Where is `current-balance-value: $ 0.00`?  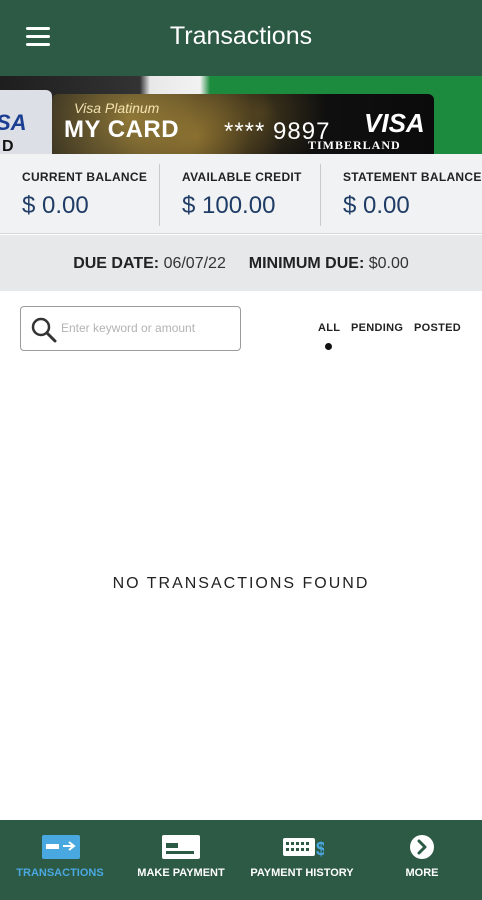 current-balance-value: $ 0.00 is located at coordinates (55, 205).